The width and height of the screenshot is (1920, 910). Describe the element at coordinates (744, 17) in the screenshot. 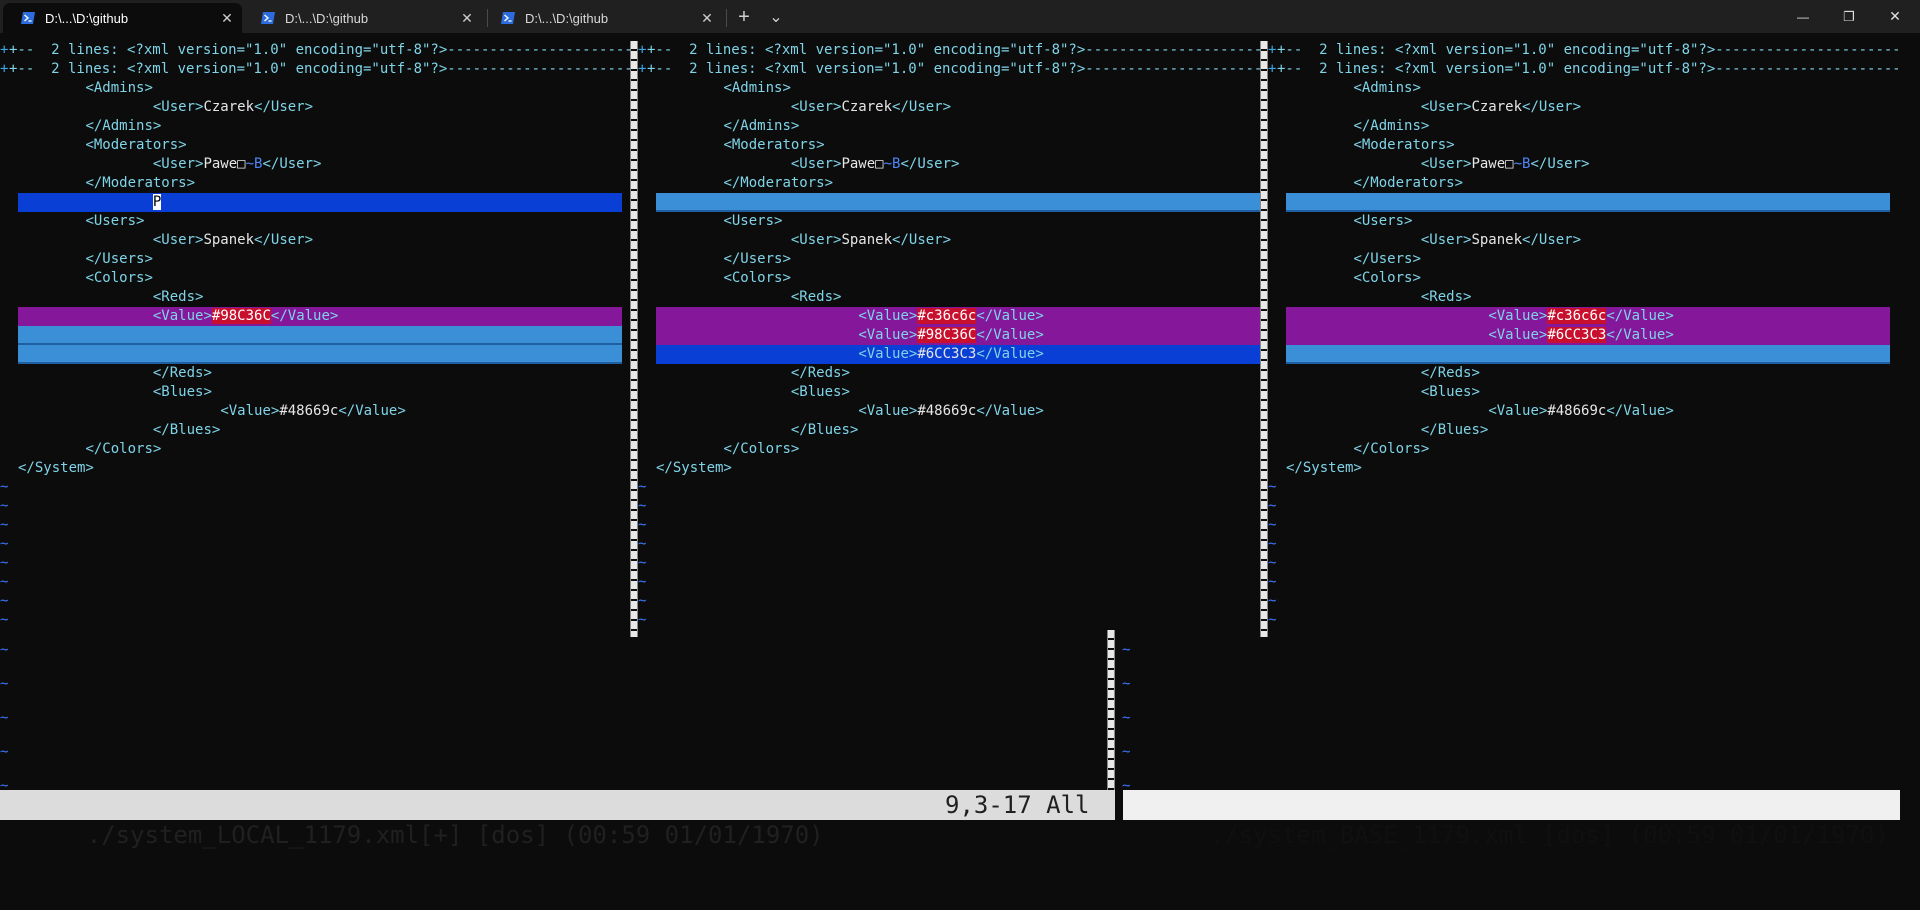

I see `new-tab-button: +` at that location.